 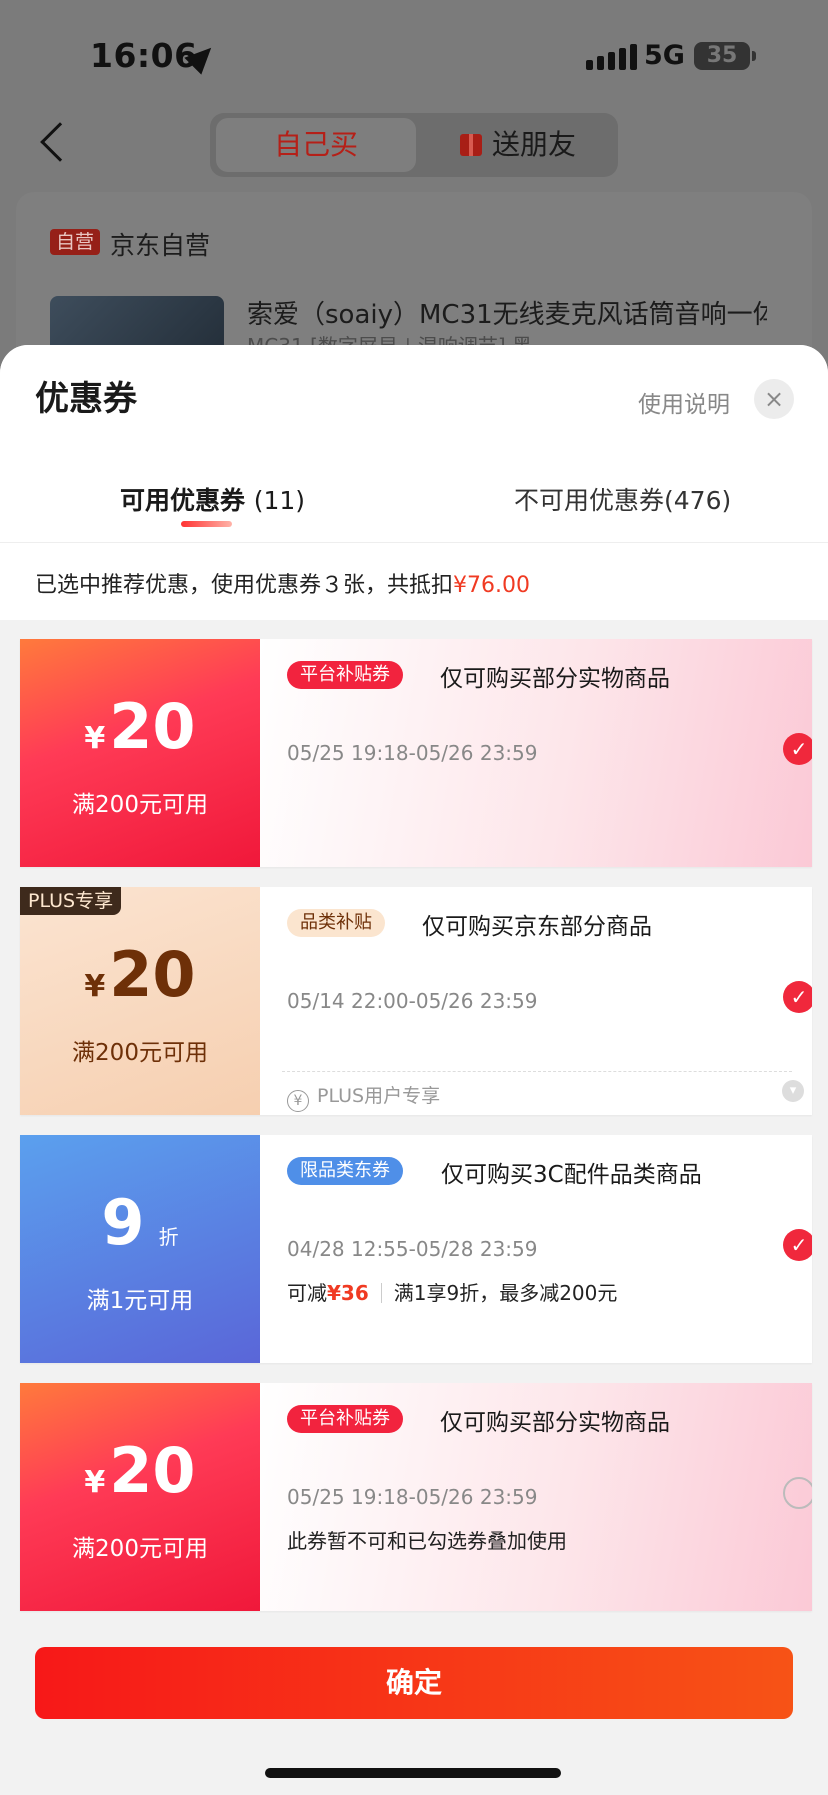 I want to click on summary-text: 已选中推荐优惠，使用优惠券３张，共抵扣, so click(x=244, y=585).